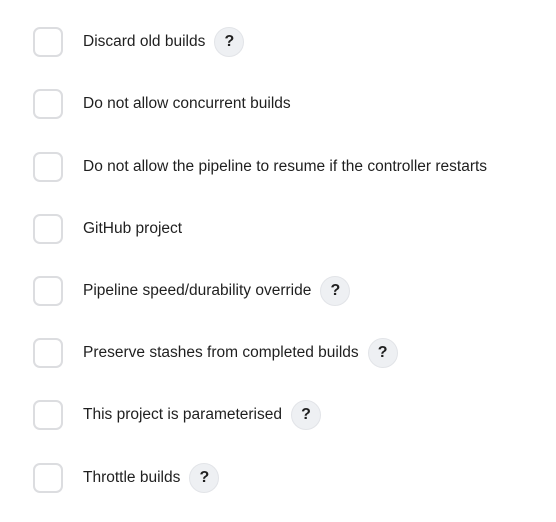  What do you see at coordinates (48, 415) in the screenshot?
I see `parameterised-checkbox` at bounding box center [48, 415].